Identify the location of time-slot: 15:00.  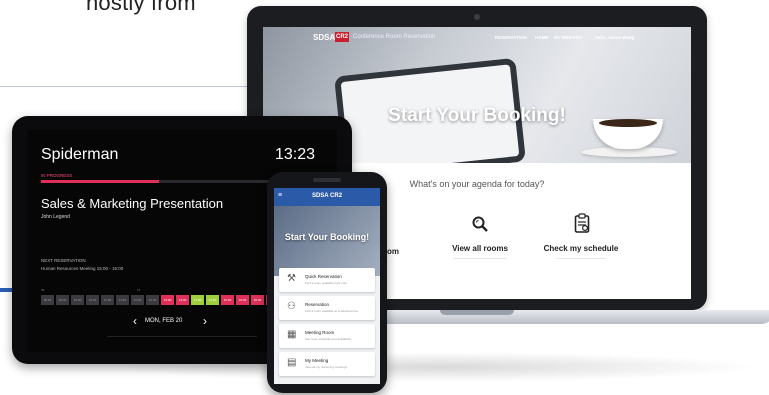
(227, 300).